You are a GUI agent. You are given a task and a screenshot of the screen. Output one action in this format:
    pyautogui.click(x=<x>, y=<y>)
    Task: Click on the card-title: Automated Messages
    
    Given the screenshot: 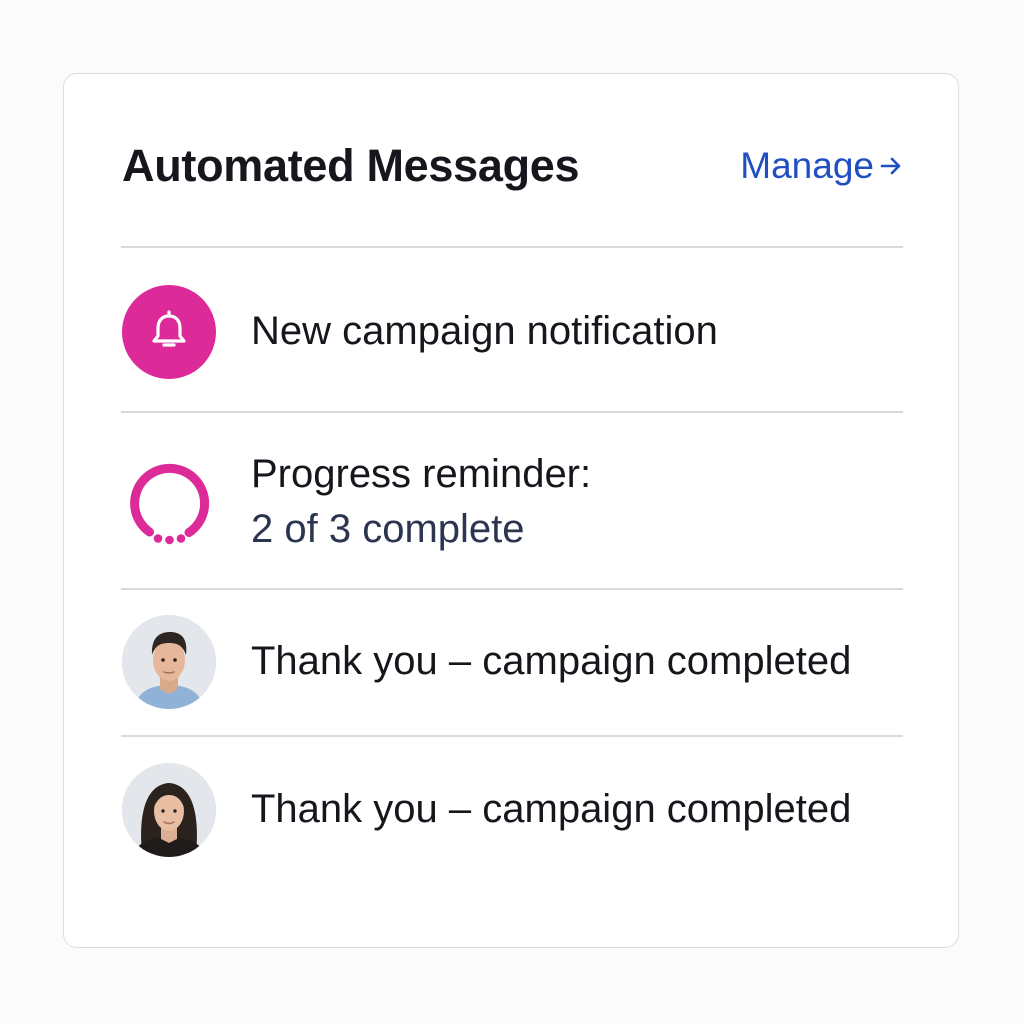 What is the action you would take?
    pyautogui.click(x=351, y=165)
    